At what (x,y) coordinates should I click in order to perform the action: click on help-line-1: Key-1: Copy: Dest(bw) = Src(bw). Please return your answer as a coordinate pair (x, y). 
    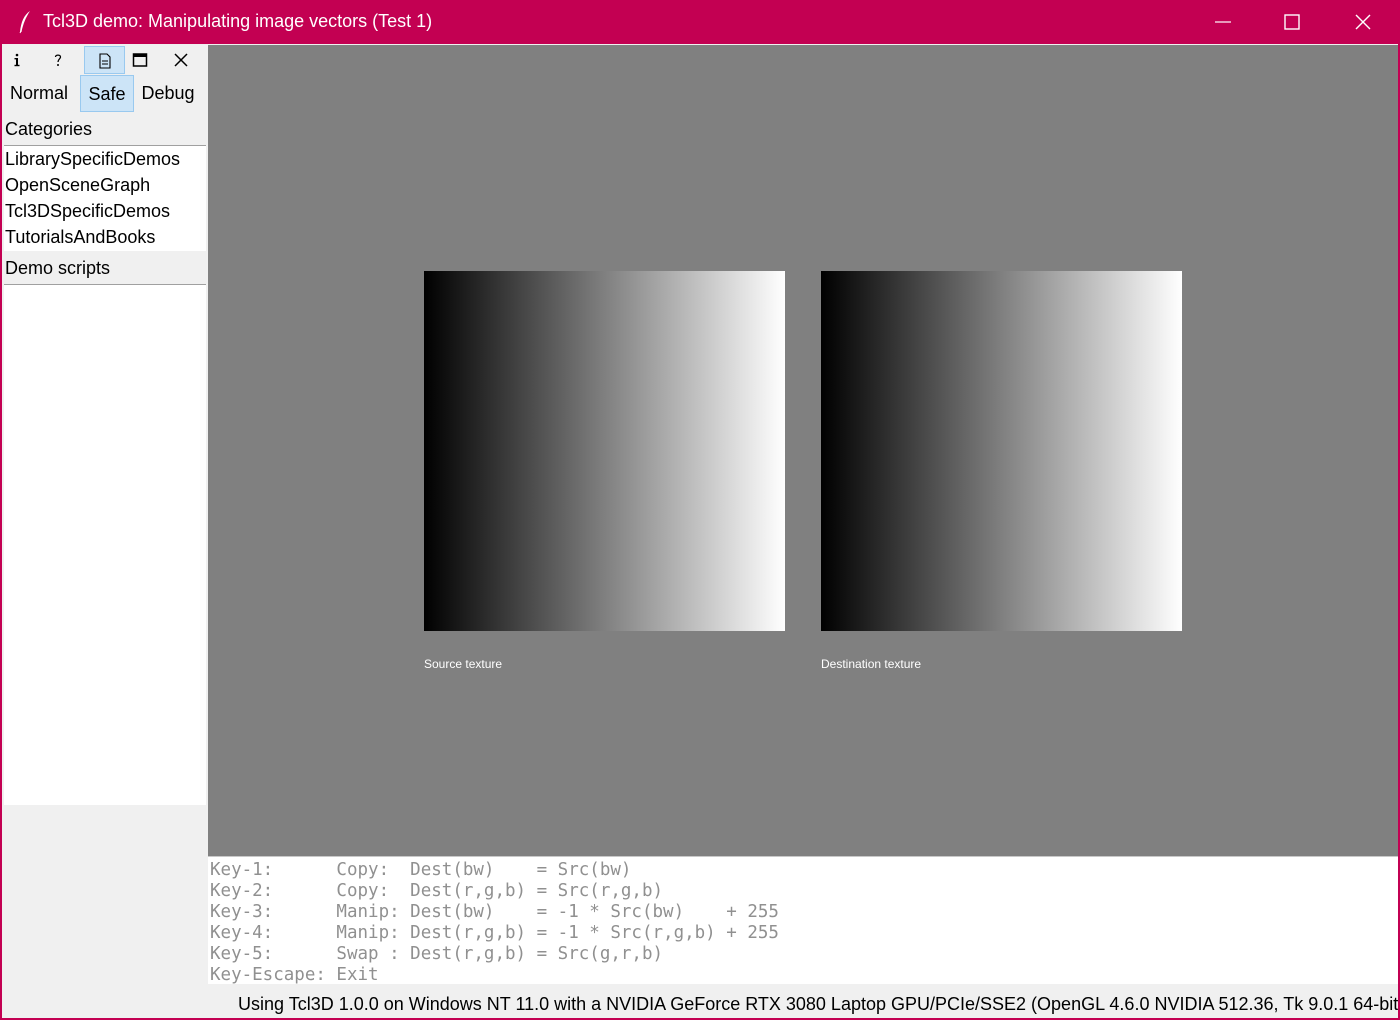
    Looking at the image, I should click on (421, 870).